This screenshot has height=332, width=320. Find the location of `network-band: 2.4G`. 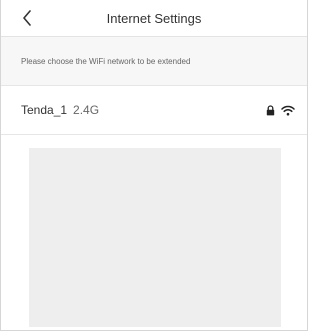

network-band: 2.4G is located at coordinates (86, 110).